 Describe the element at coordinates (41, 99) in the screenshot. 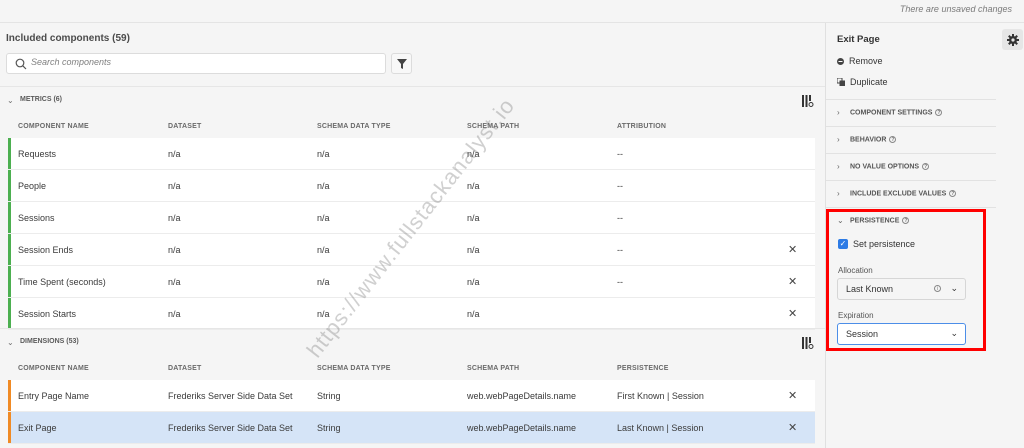

I see `metrics-label: METRICS (6)` at that location.